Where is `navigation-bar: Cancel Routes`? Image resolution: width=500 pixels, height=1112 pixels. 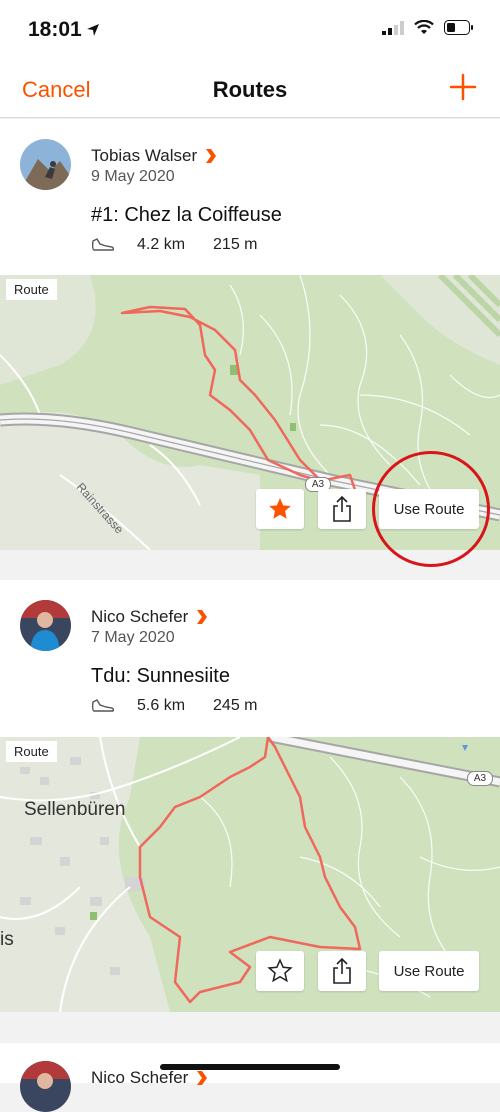 navigation-bar: Cancel Routes is located at coordinates (250, 89).